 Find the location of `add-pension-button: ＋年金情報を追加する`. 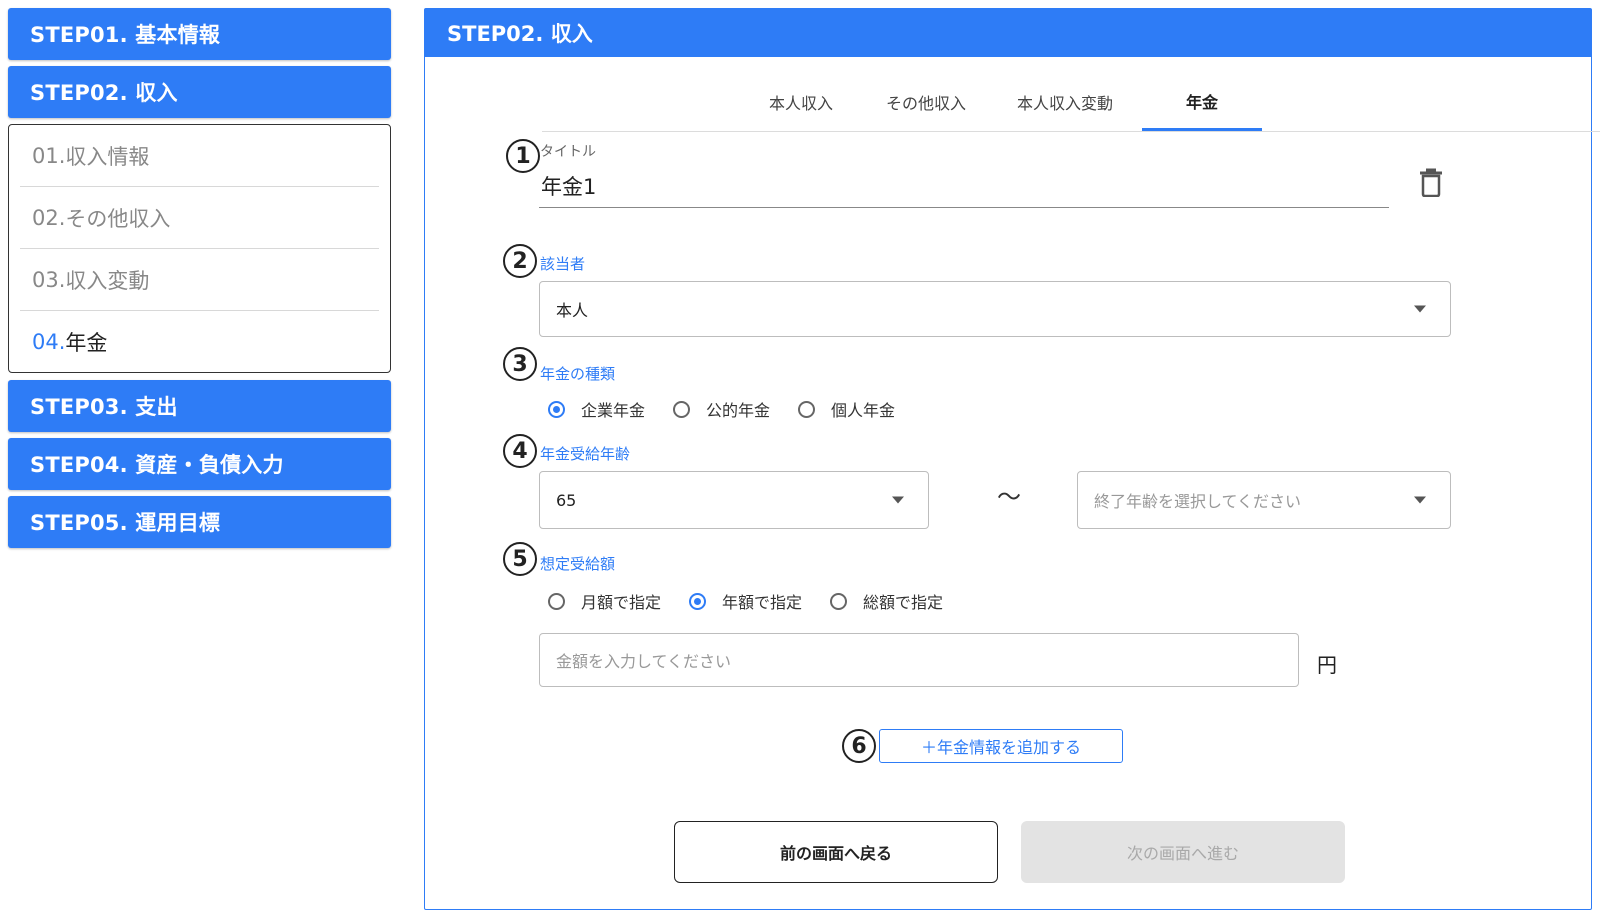

add-pension-button: ＋年金情報を追加する is located at coordinates (1001, 746).